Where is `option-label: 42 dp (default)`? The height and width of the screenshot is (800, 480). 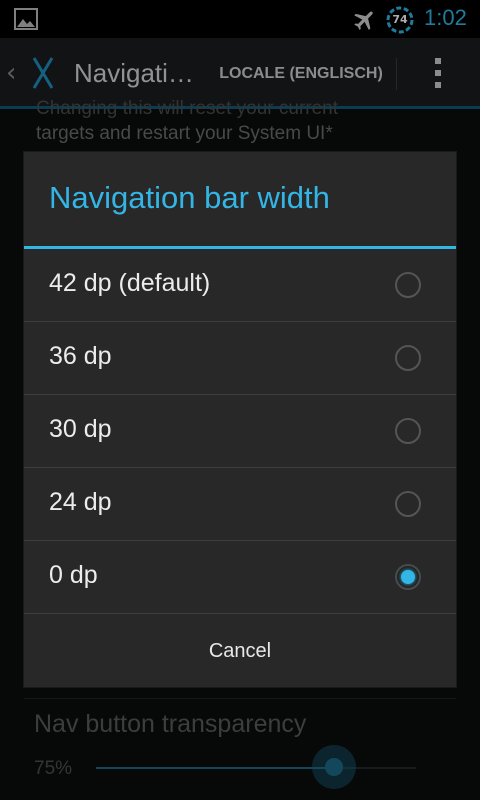 option-label: 42 dp (default) is located at coordinates (130, 283).